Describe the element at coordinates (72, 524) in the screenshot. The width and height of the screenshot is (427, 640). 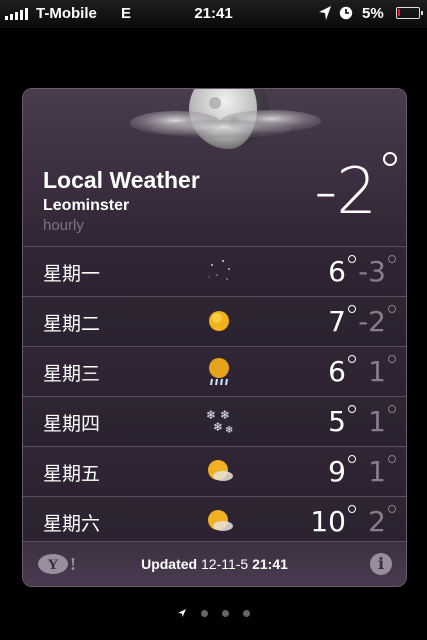
I see `forecast-day: 星期六` at that location.